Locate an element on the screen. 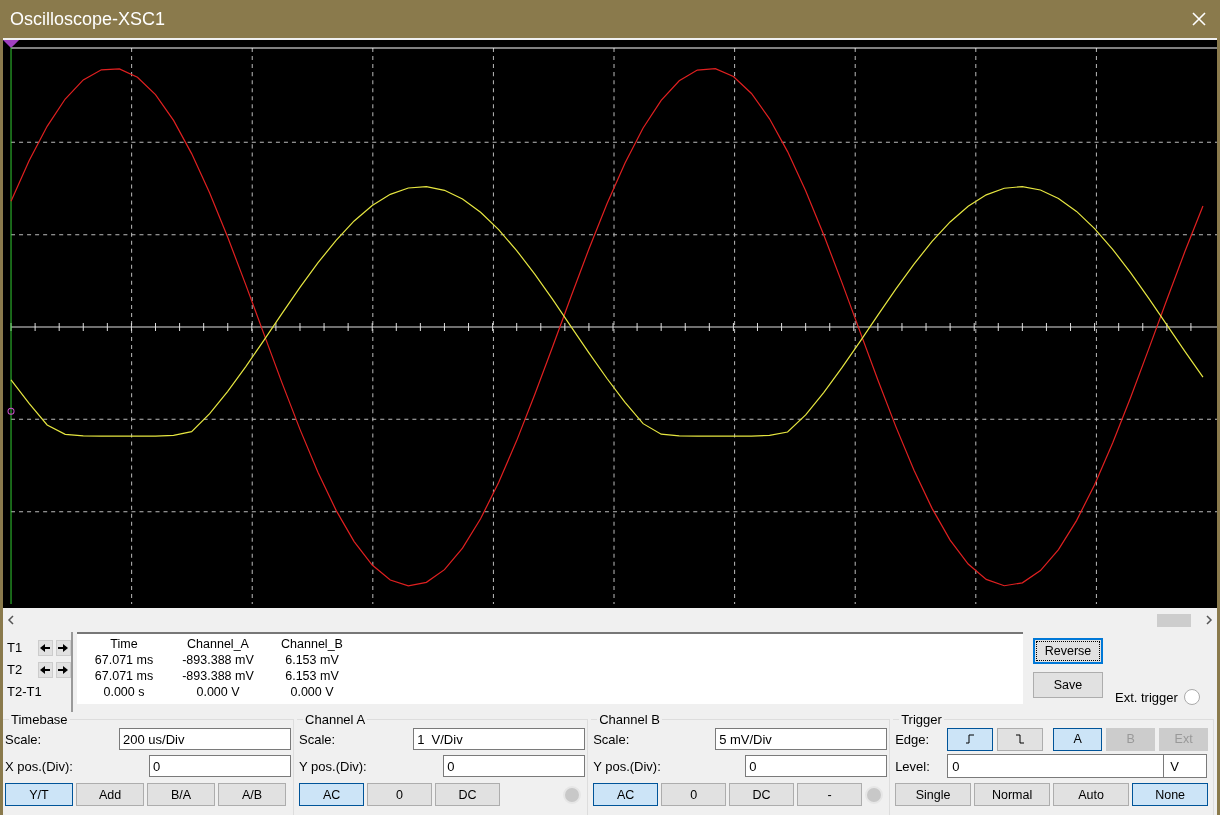  chevron-left-icon is located at coordinates (11, 620).